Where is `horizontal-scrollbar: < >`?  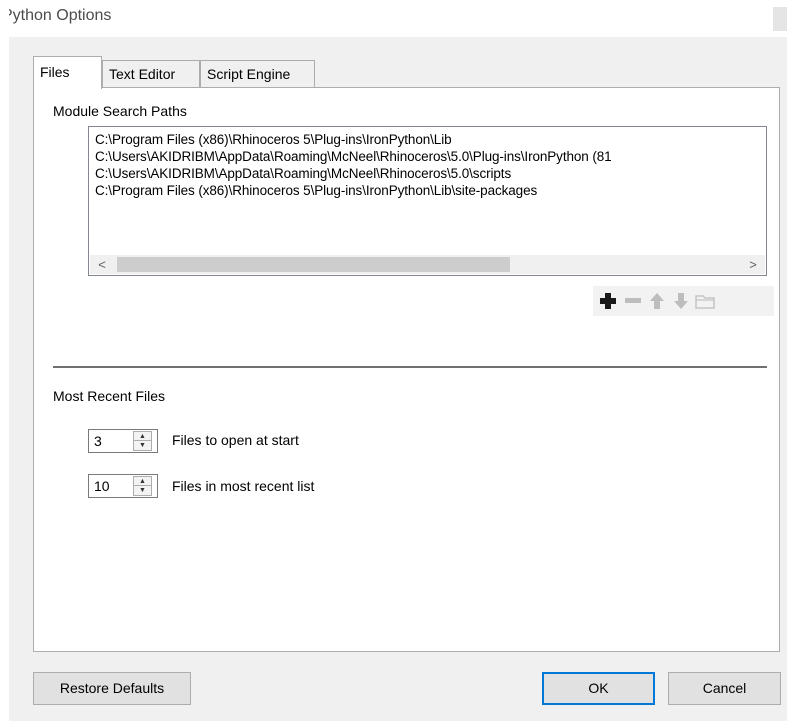 horizontal-scrollbar: < > is located at coordinates (427, 264).